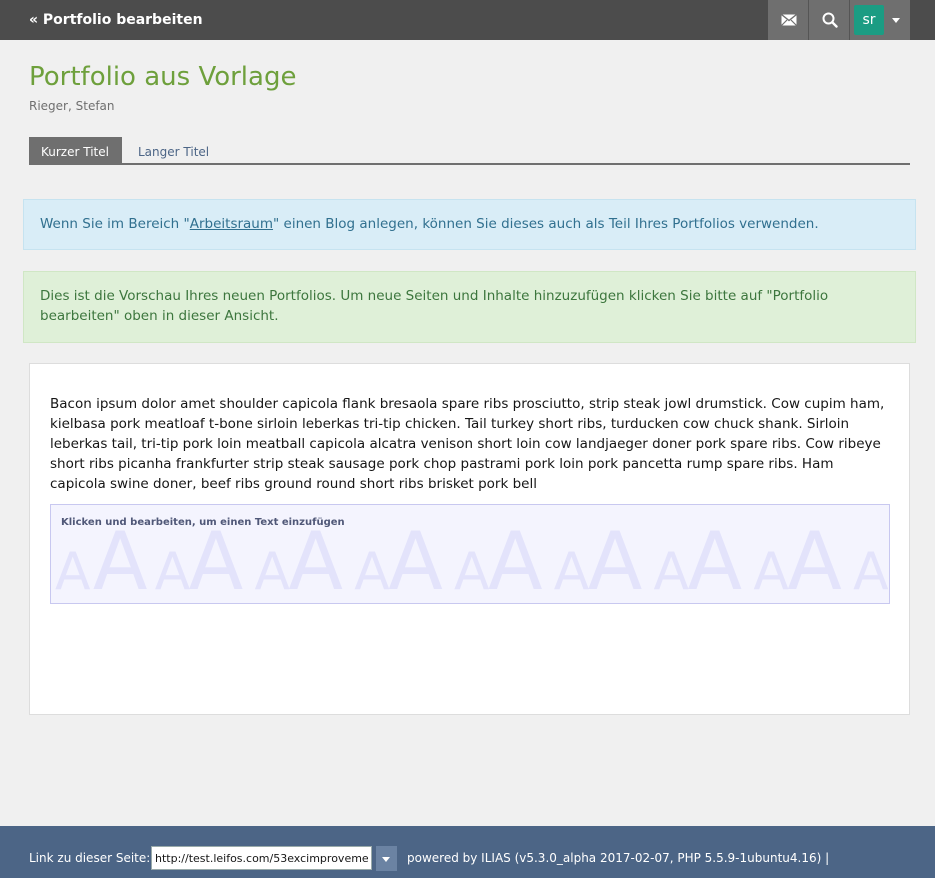 This screenshot has height=878, width=935. I want to click on arbeitsraum-link: Arbeitsraum, so click(231, 224).